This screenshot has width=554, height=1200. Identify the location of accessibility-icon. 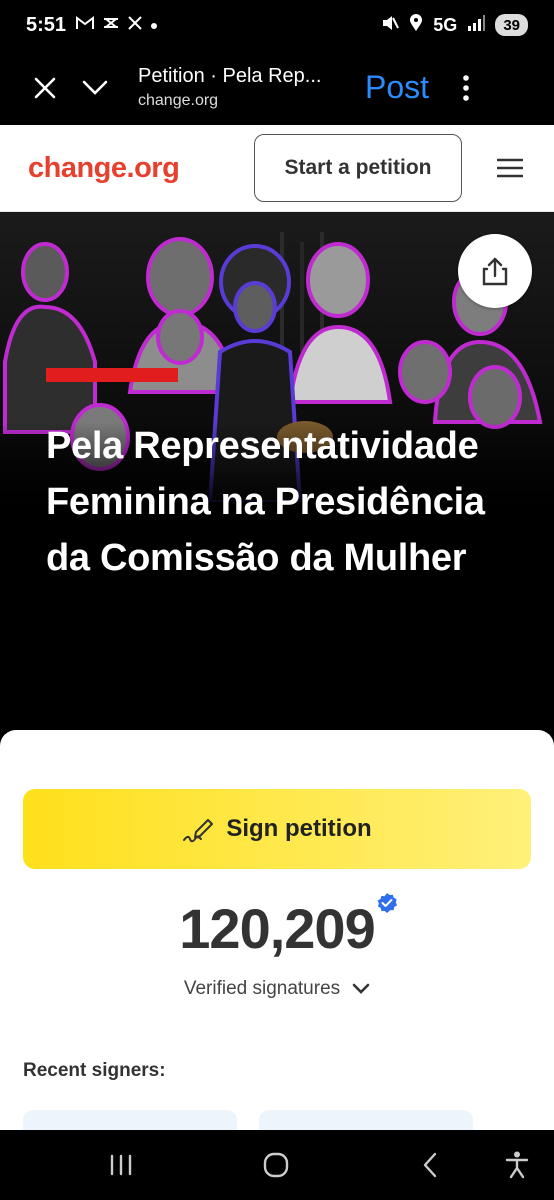
(517, 1165).